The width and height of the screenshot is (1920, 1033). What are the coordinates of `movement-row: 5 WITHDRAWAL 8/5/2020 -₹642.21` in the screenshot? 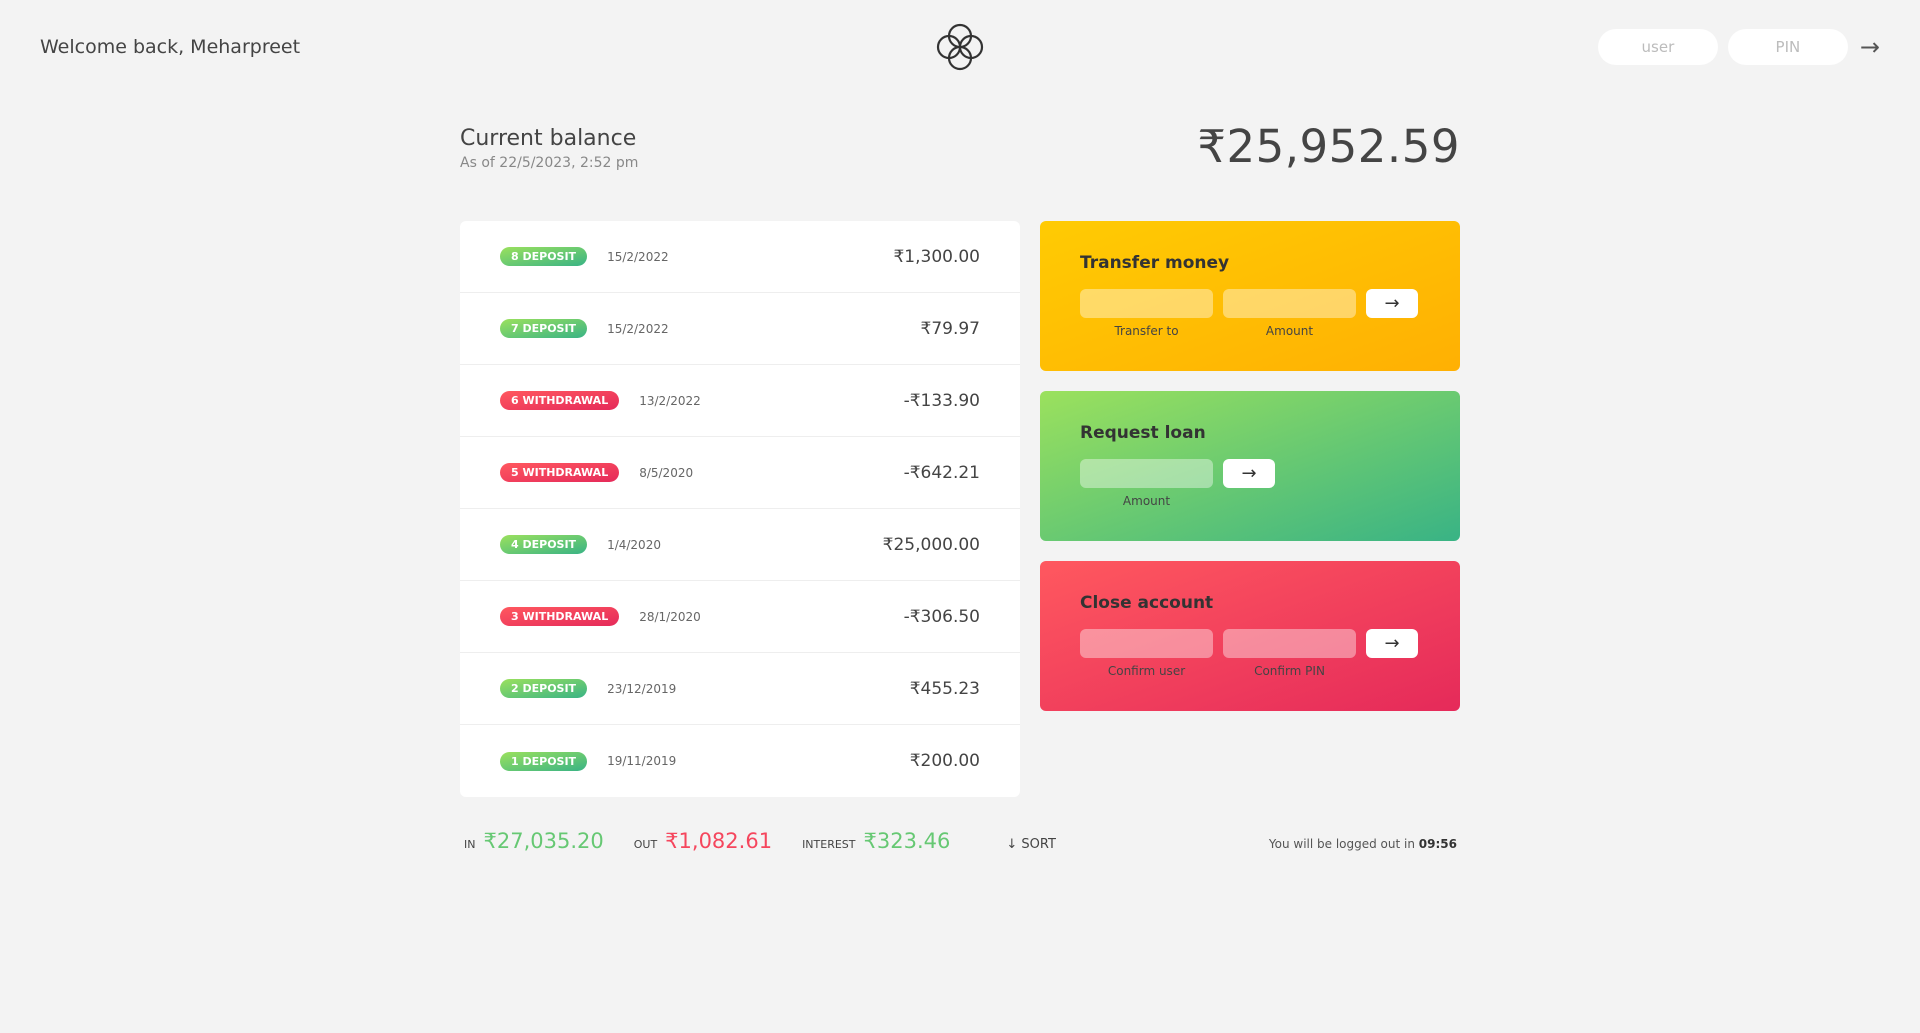 It's located at (740, 473).